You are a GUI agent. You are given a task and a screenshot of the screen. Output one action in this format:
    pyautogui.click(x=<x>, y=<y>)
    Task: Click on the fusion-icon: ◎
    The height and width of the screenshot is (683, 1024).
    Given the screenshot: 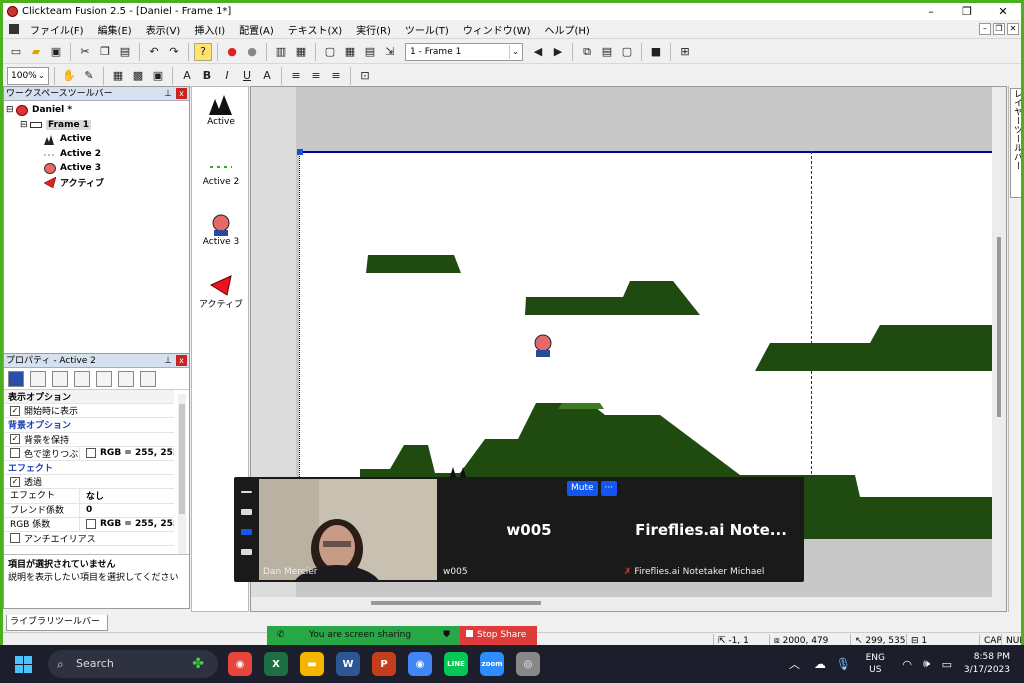 What is the action you would take?
    pyautogui.click(x=528, y=664)
    